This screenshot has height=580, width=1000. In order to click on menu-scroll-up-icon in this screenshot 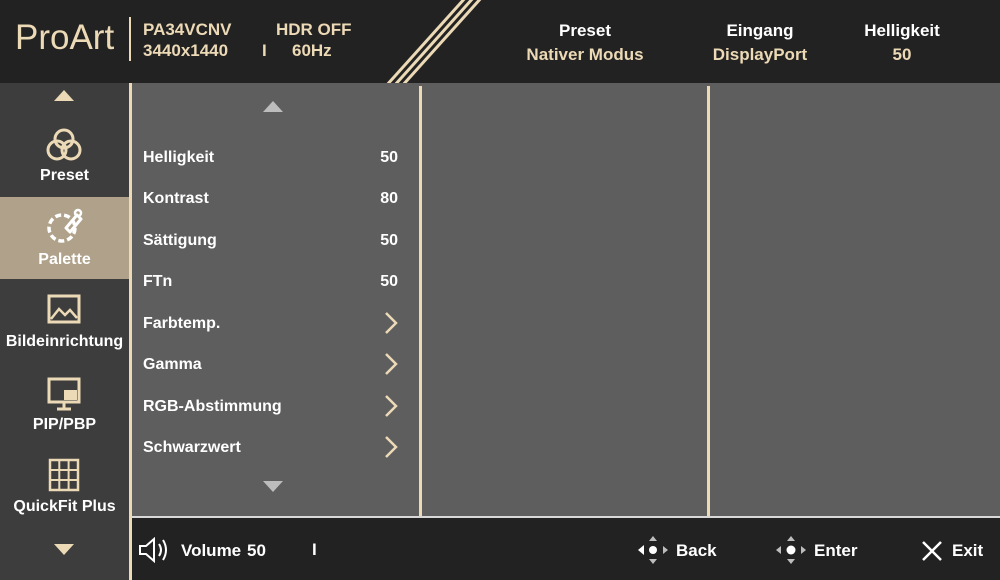, I will do `click(273, 106)`.